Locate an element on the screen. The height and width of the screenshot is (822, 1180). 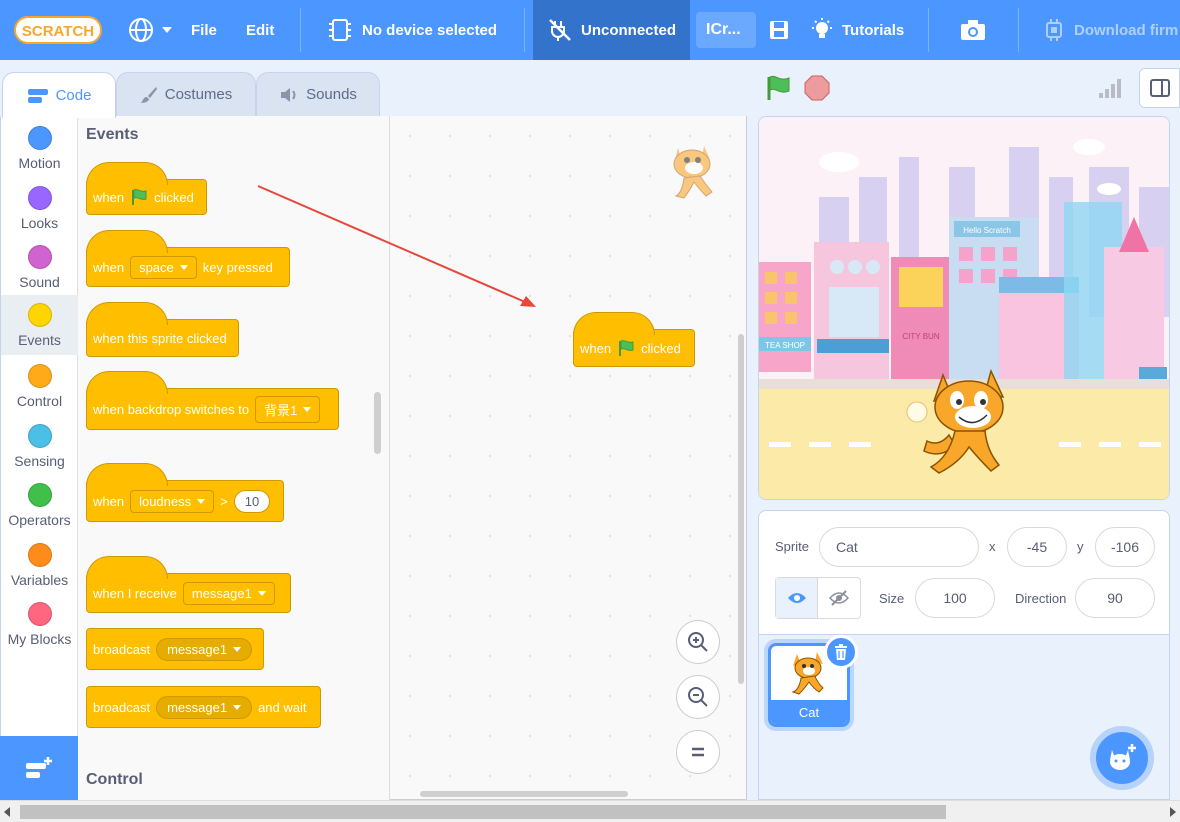
save-button is located at coordinates (779, 30).